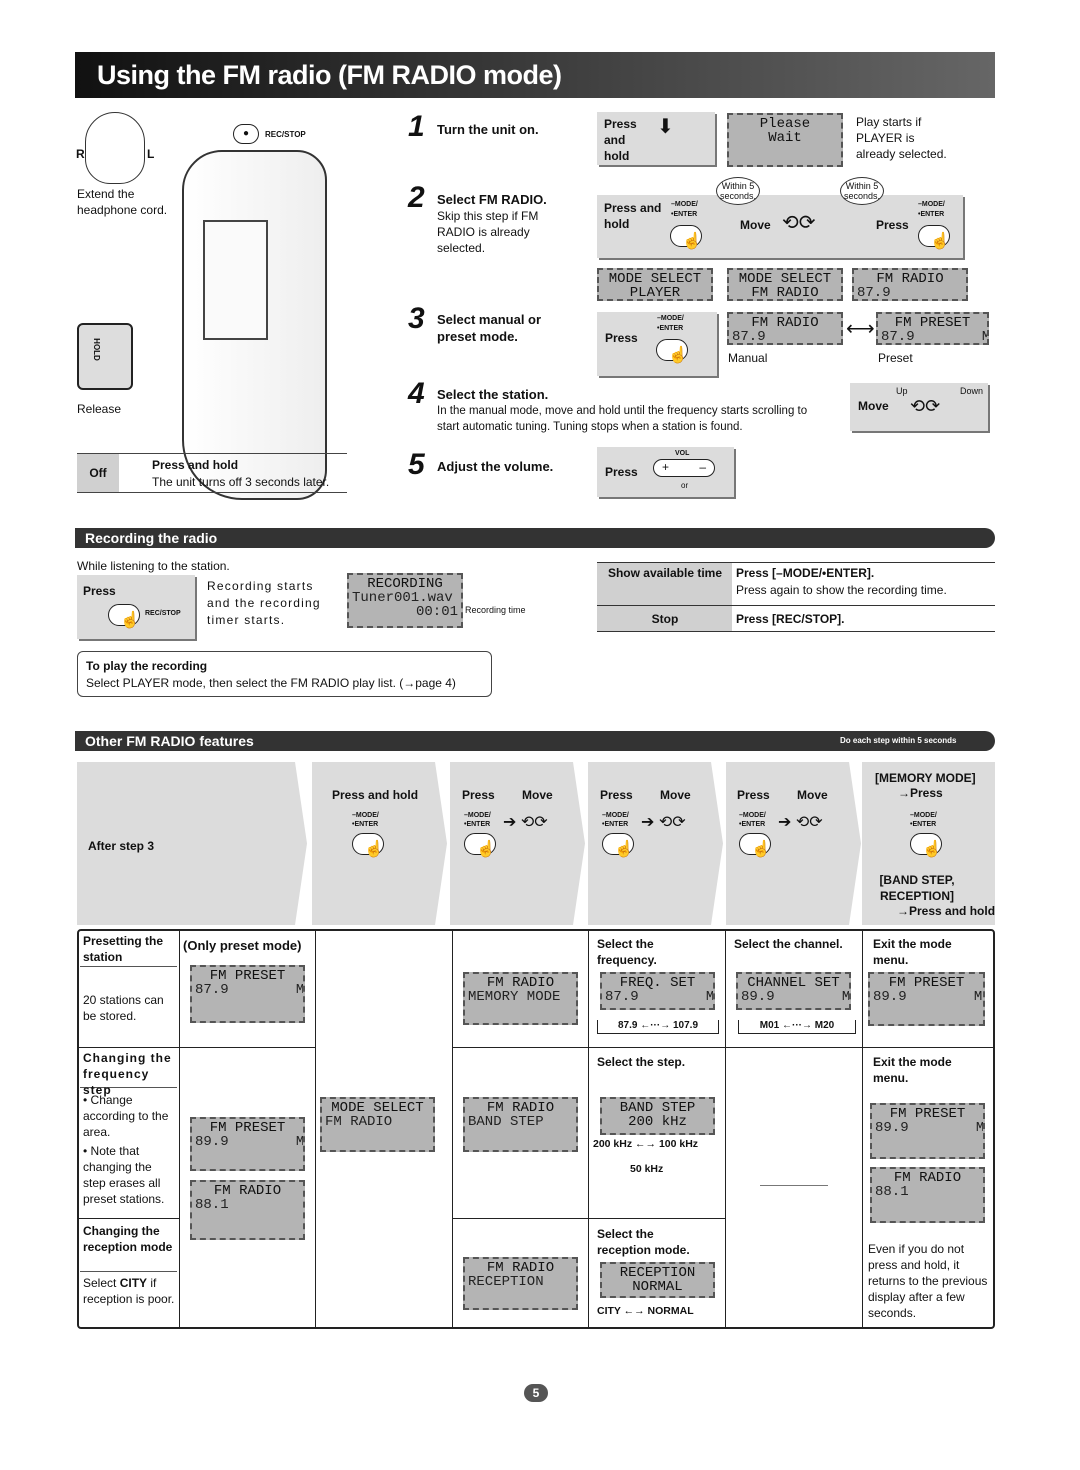 The image size is (1080, 1470). Describe the element at coordinates (657, 1280) in the screenshot. I see `lcd-reception: RECEPTION NORMAL` at that location.